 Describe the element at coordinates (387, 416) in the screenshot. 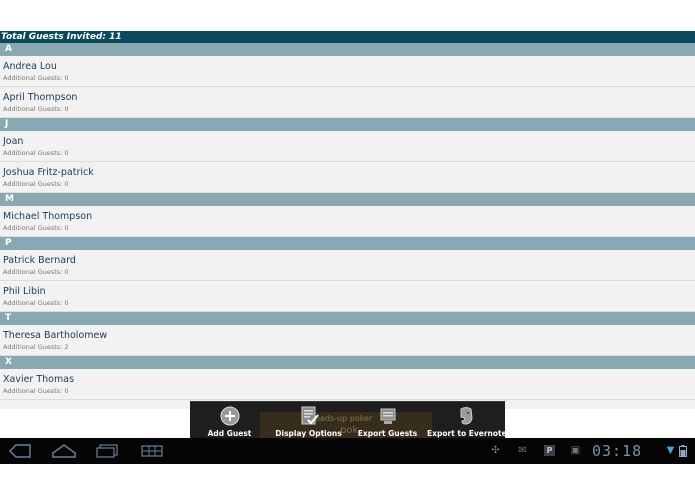

I see `export-icon` at that location.